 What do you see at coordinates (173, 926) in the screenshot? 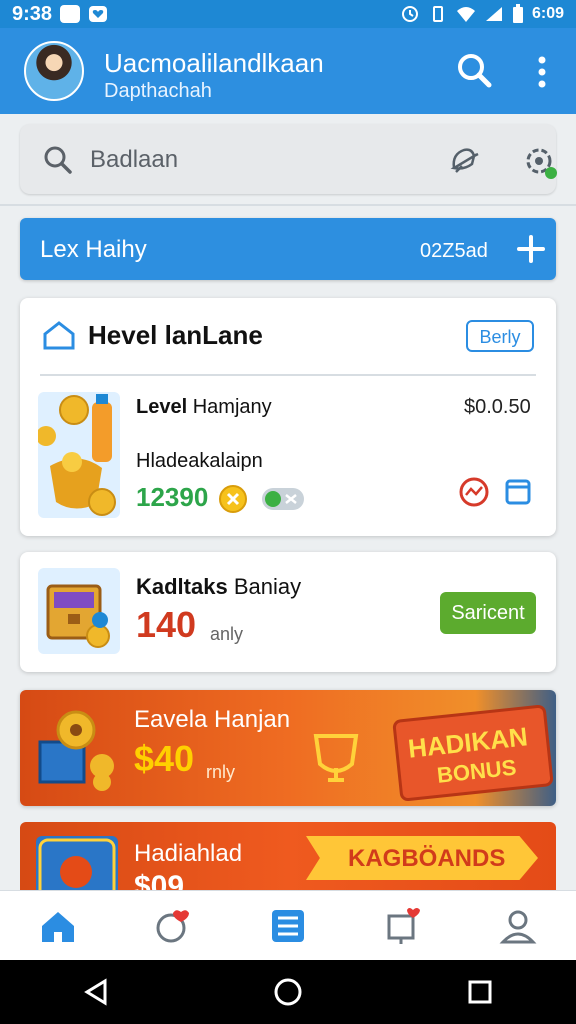
I see `favorite-icon` at bounding box center [173, 926].